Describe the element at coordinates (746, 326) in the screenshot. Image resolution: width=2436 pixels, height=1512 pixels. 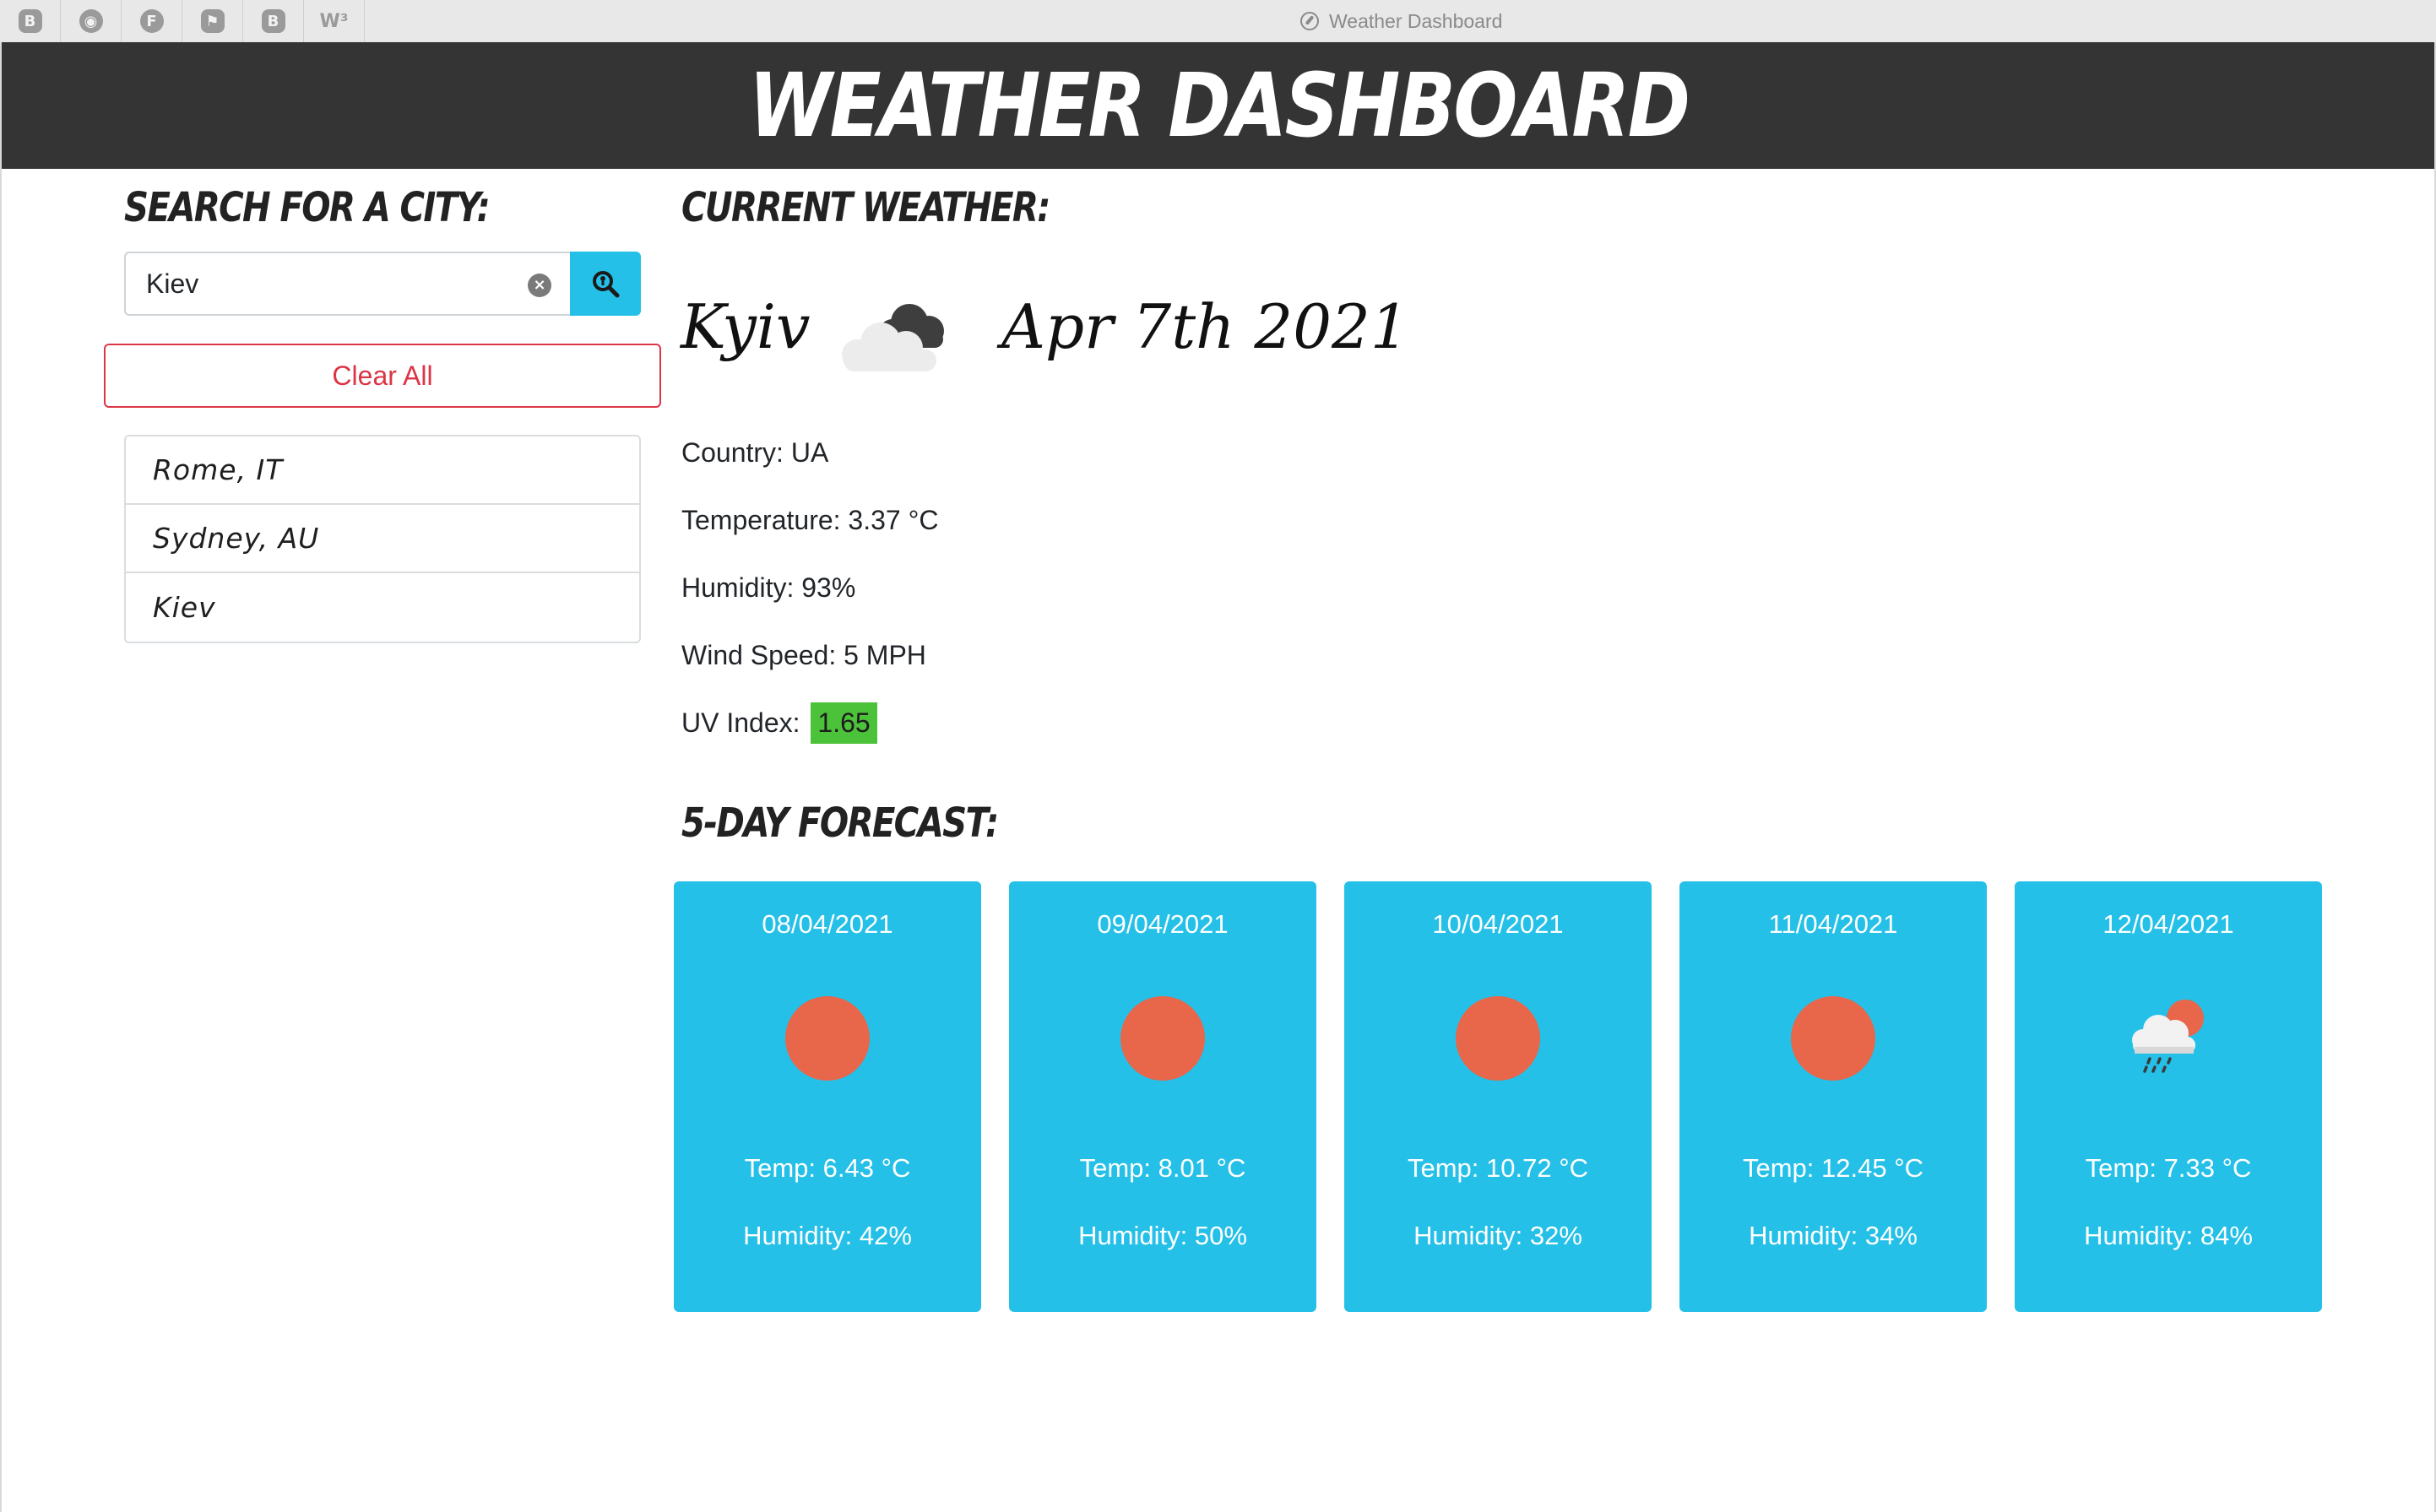
I see `current-city-name: Kyiv` at that location.